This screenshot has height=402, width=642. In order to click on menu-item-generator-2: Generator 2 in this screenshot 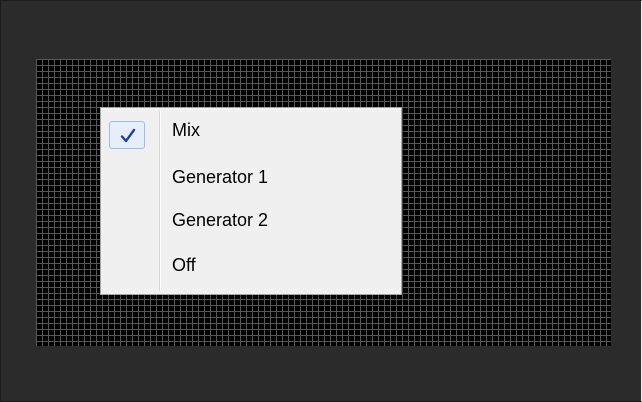, I will do `click(251, 221)`.